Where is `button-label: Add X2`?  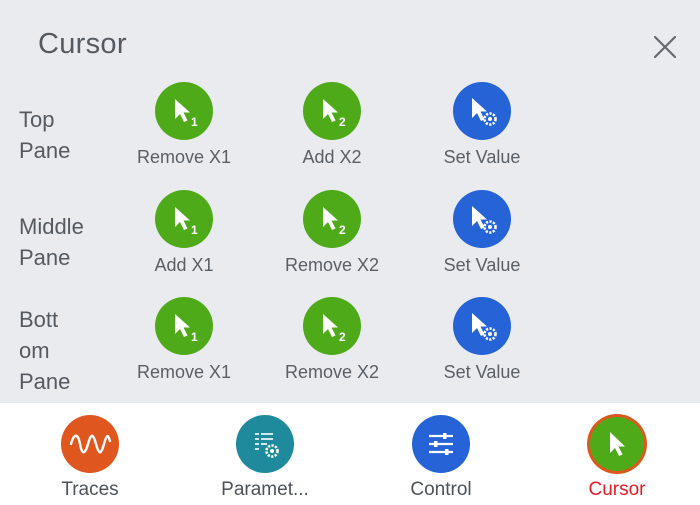 button-label: Add X2 is located at coordinates (332, 157).